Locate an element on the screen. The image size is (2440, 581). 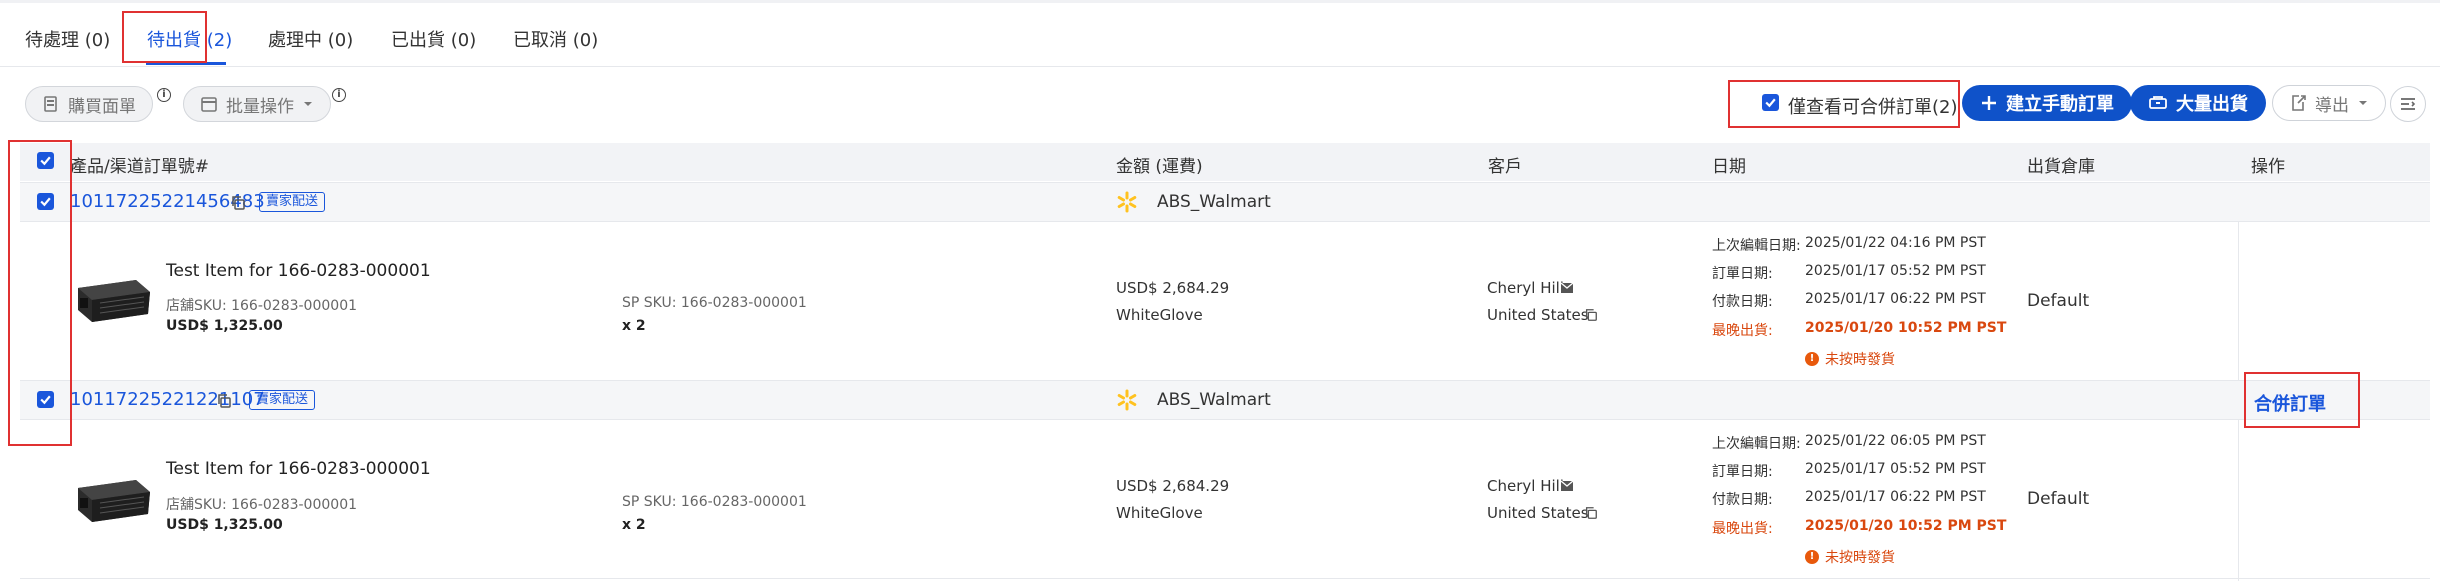
create-manual-order-label: 建立手動訂單 is located at coordinates (2060, 104).